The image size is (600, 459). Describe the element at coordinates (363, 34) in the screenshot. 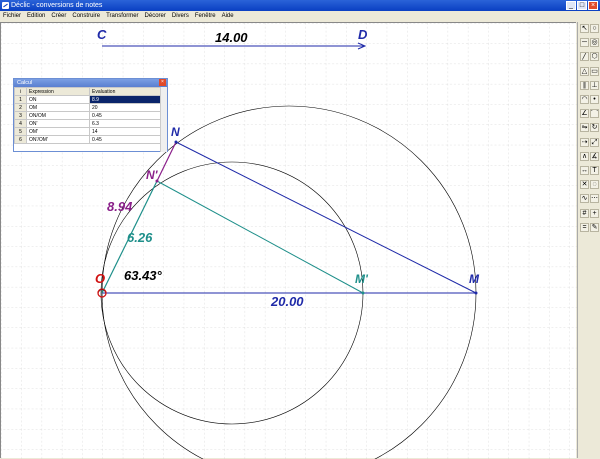

I see `label-d: D` at that location.